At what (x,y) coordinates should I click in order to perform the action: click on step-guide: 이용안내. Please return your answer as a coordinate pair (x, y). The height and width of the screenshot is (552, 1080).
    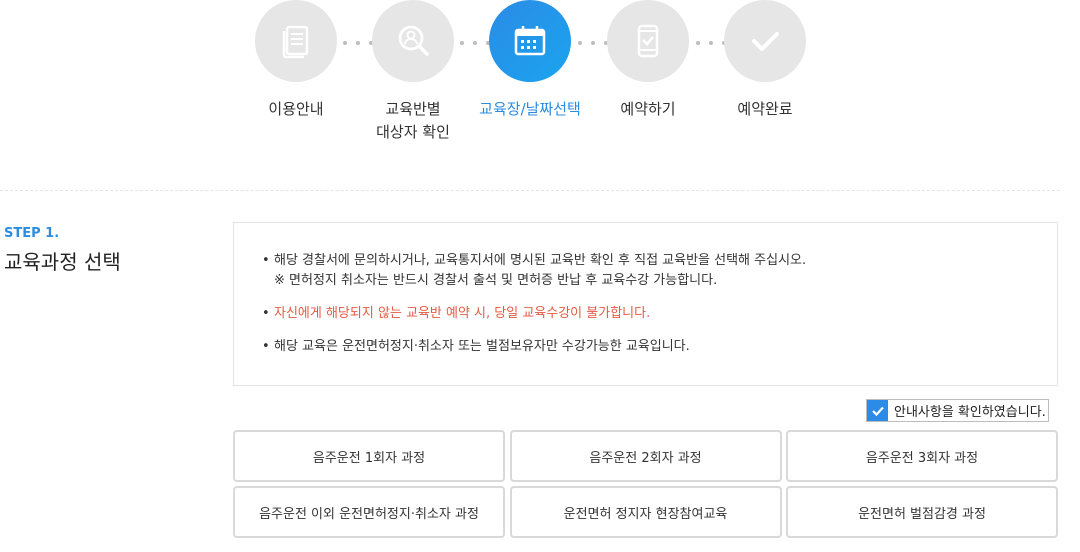
    Looking at the image, I should click on (296, 60).